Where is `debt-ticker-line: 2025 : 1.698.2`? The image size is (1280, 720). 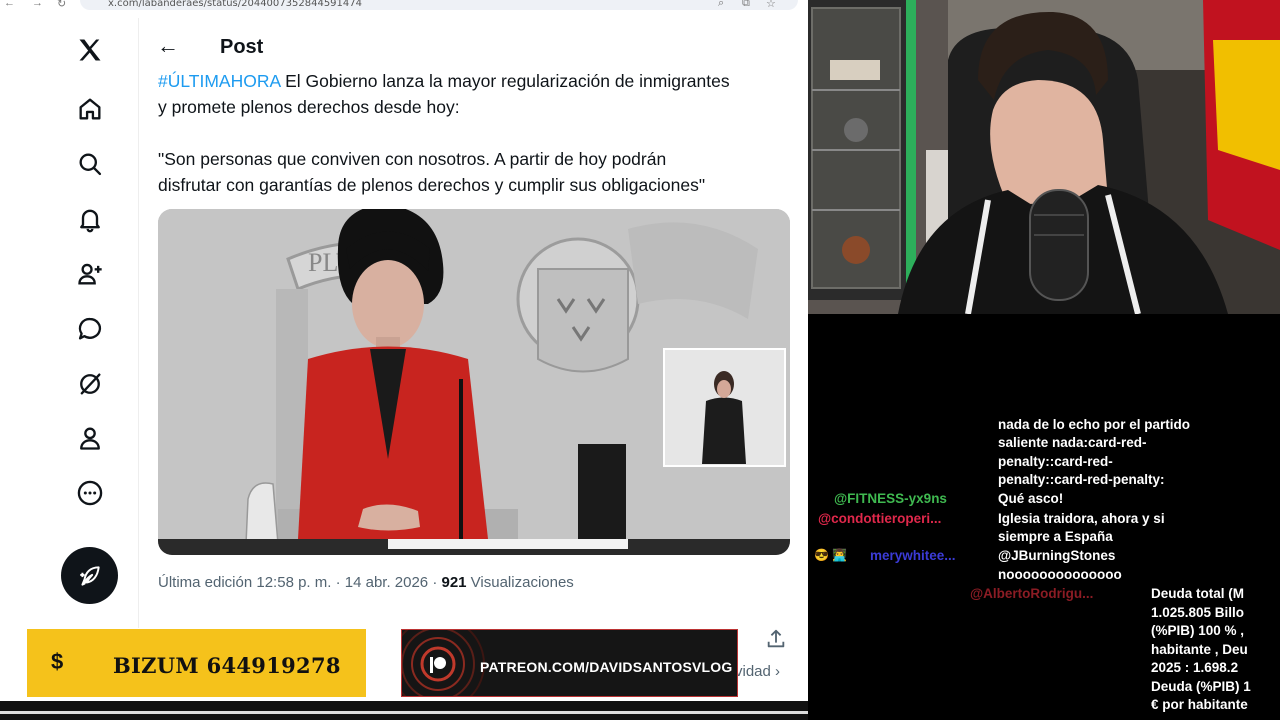
debt-ticker-line: 2025 : 1.698.2 is located at coordinates (1195, 667).